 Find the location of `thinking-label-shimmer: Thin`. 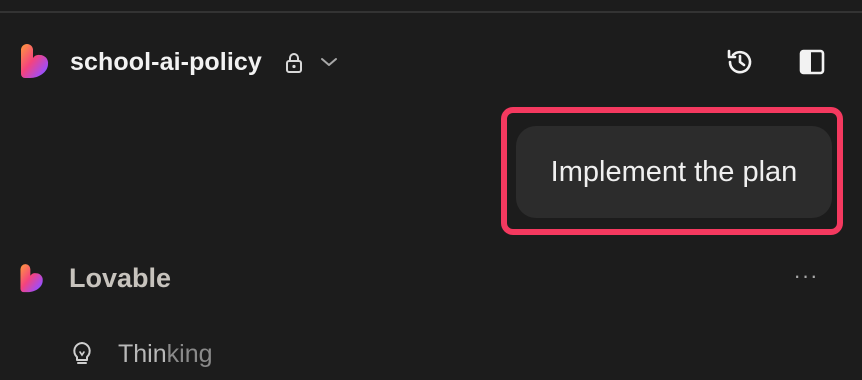

thinking-label-shimmer: Thin is located at coordinates (142, 354).